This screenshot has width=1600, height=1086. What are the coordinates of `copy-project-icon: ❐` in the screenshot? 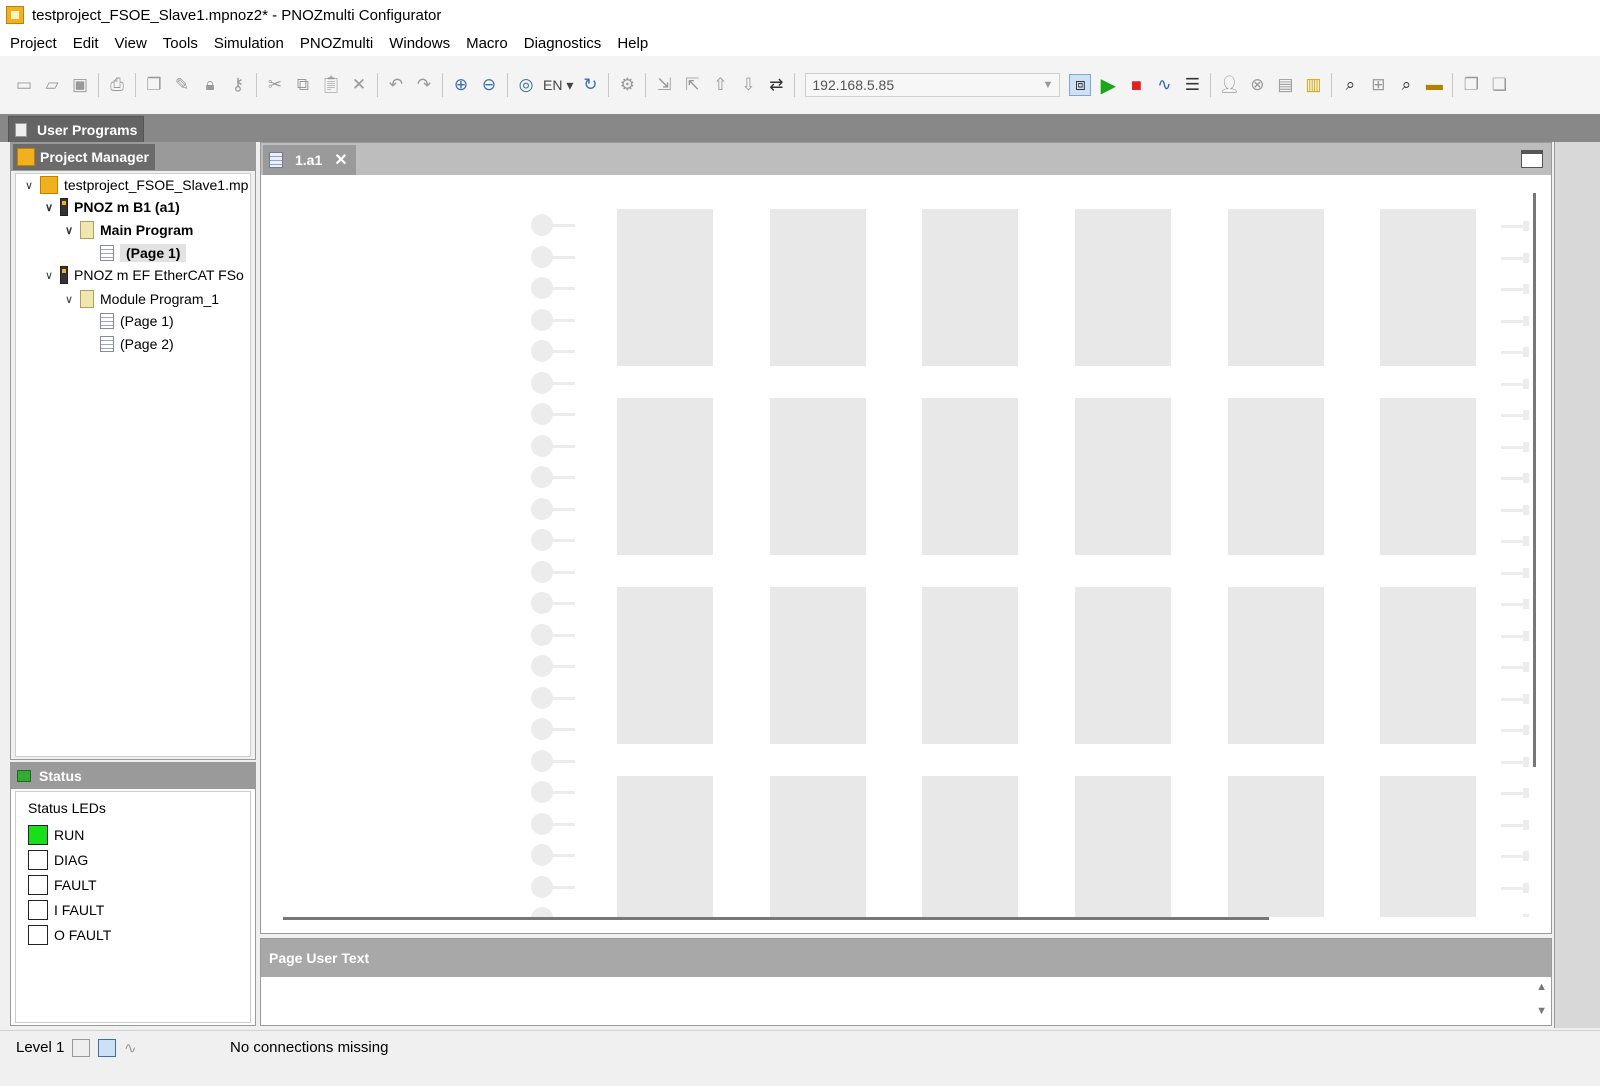 It's located at (154, 85).